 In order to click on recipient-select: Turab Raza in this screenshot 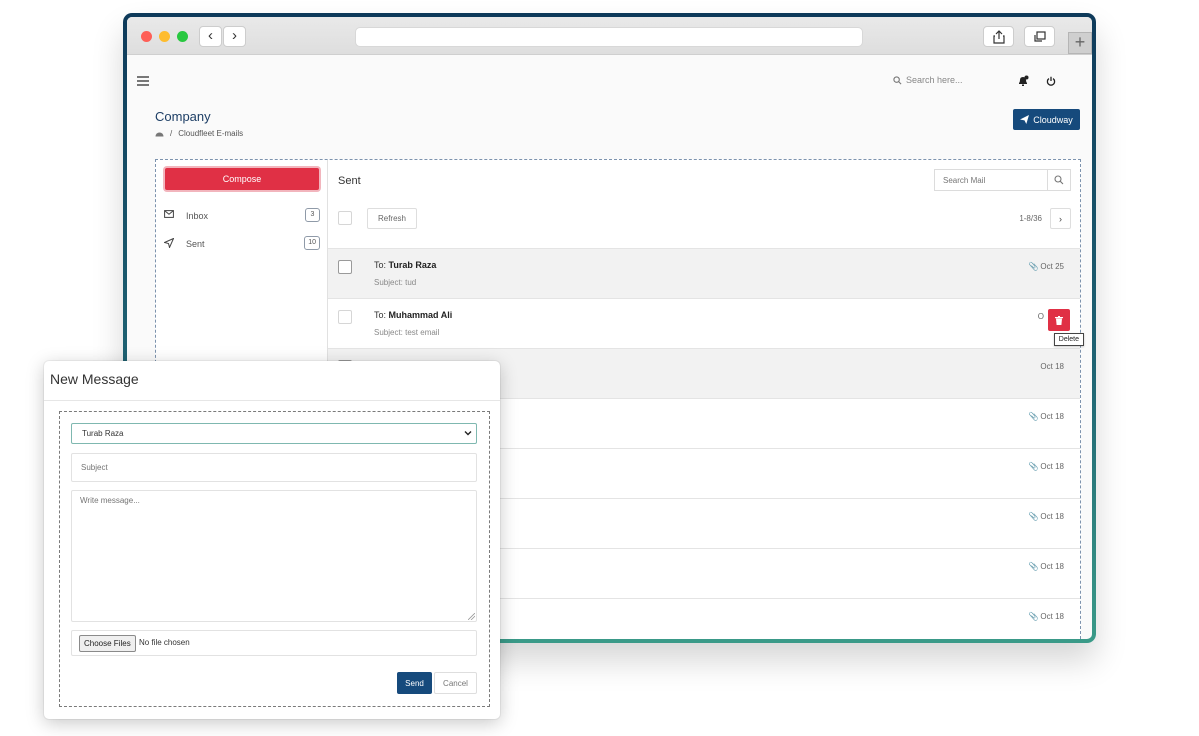, I will do `click(274, 433)`.